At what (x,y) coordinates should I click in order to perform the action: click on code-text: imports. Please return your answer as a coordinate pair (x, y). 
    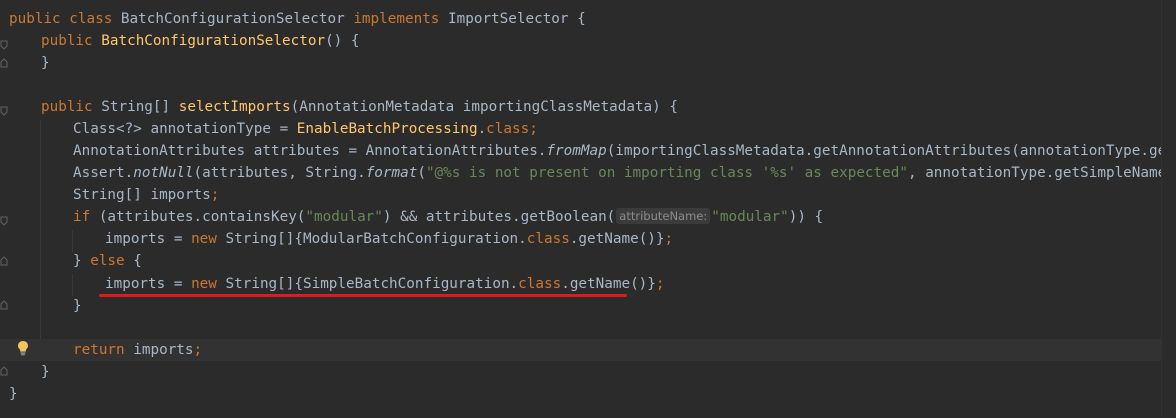
    Looking at the image, I should click on (163, 350).